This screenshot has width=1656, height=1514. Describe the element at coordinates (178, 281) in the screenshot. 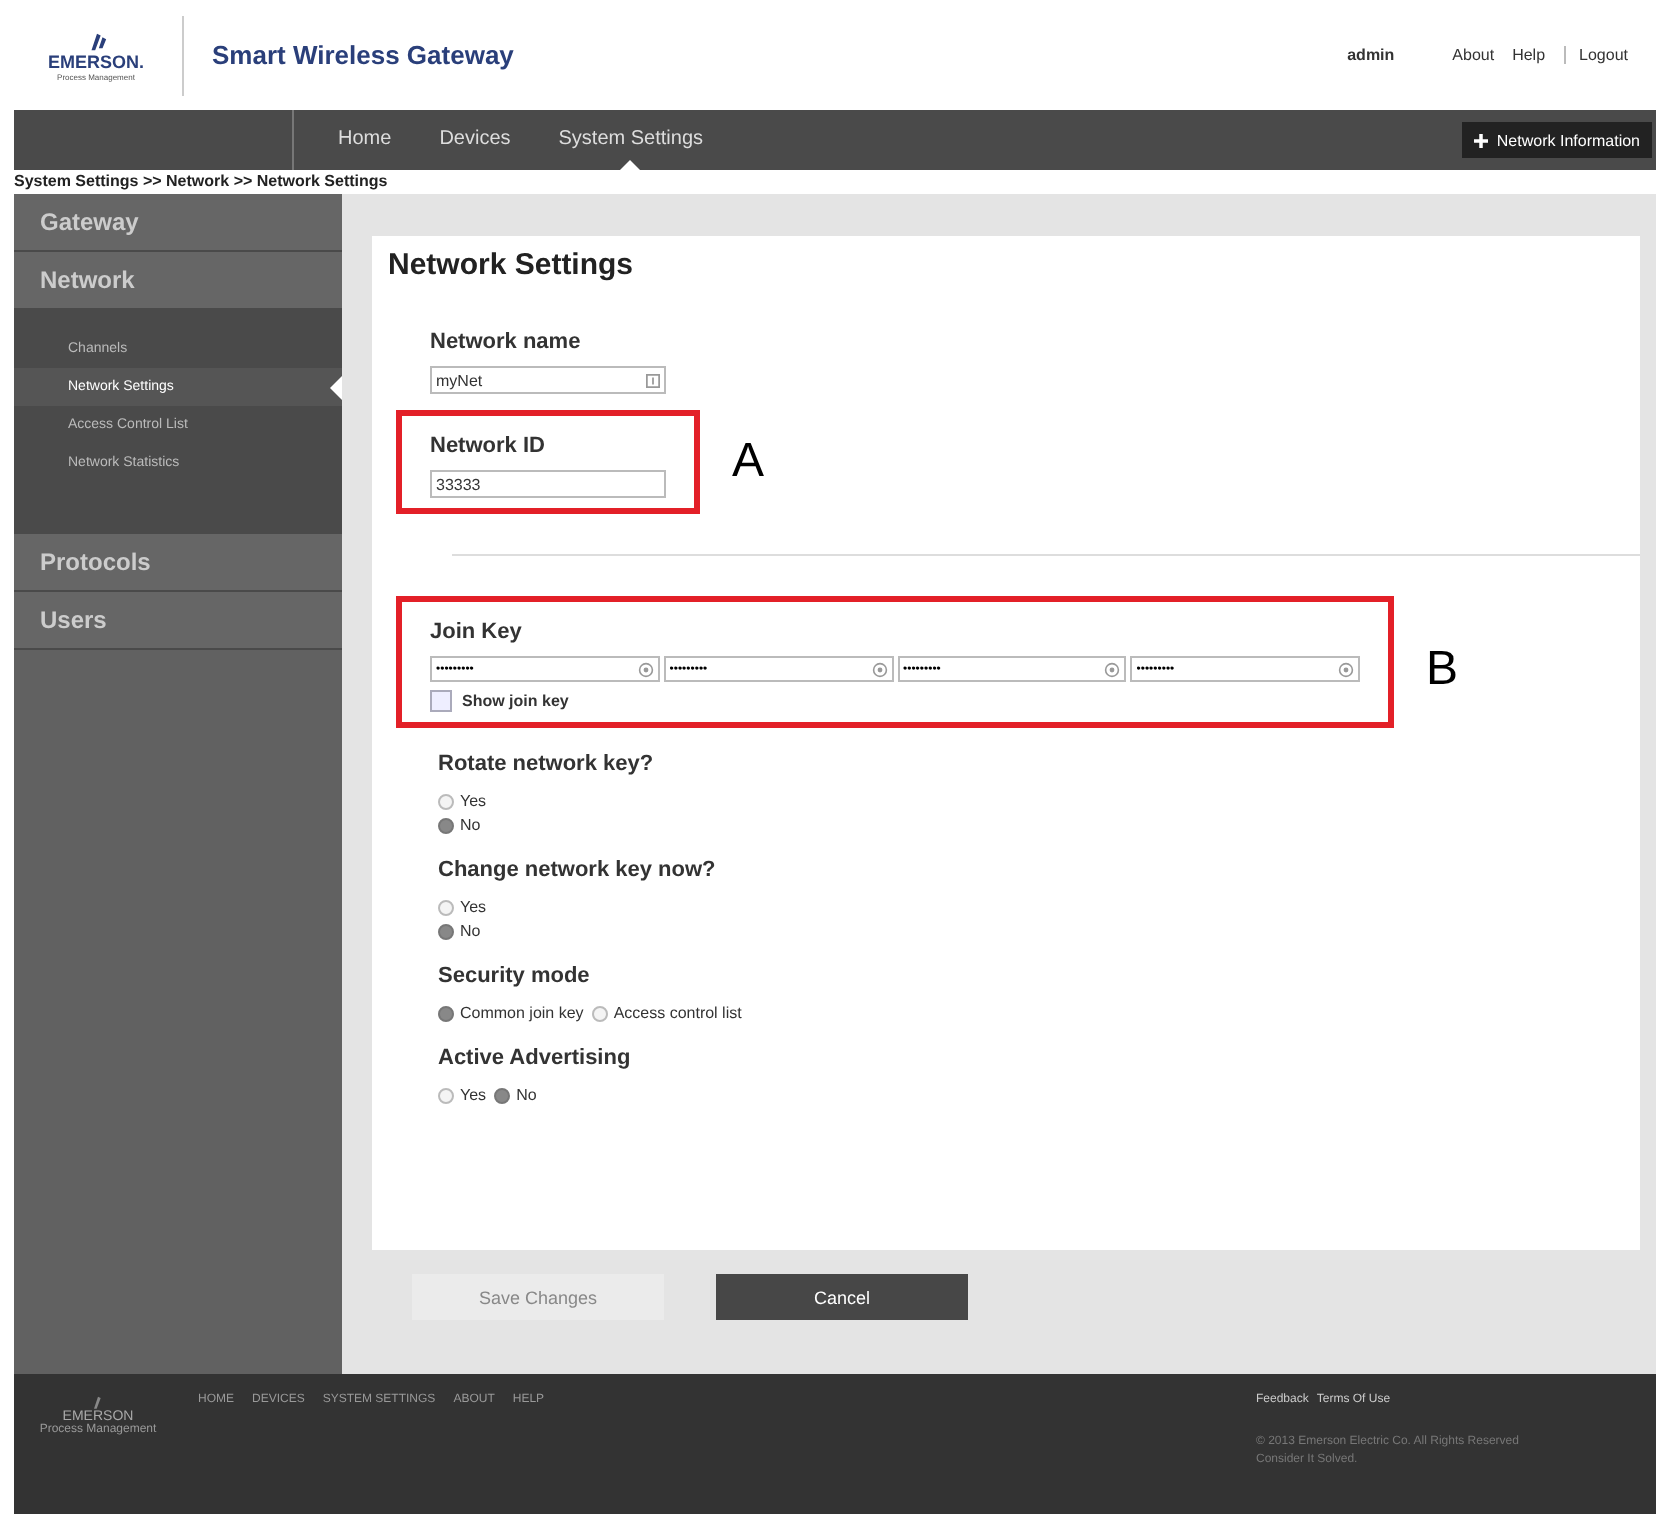

I see `sidebar-section: Network` at that location.